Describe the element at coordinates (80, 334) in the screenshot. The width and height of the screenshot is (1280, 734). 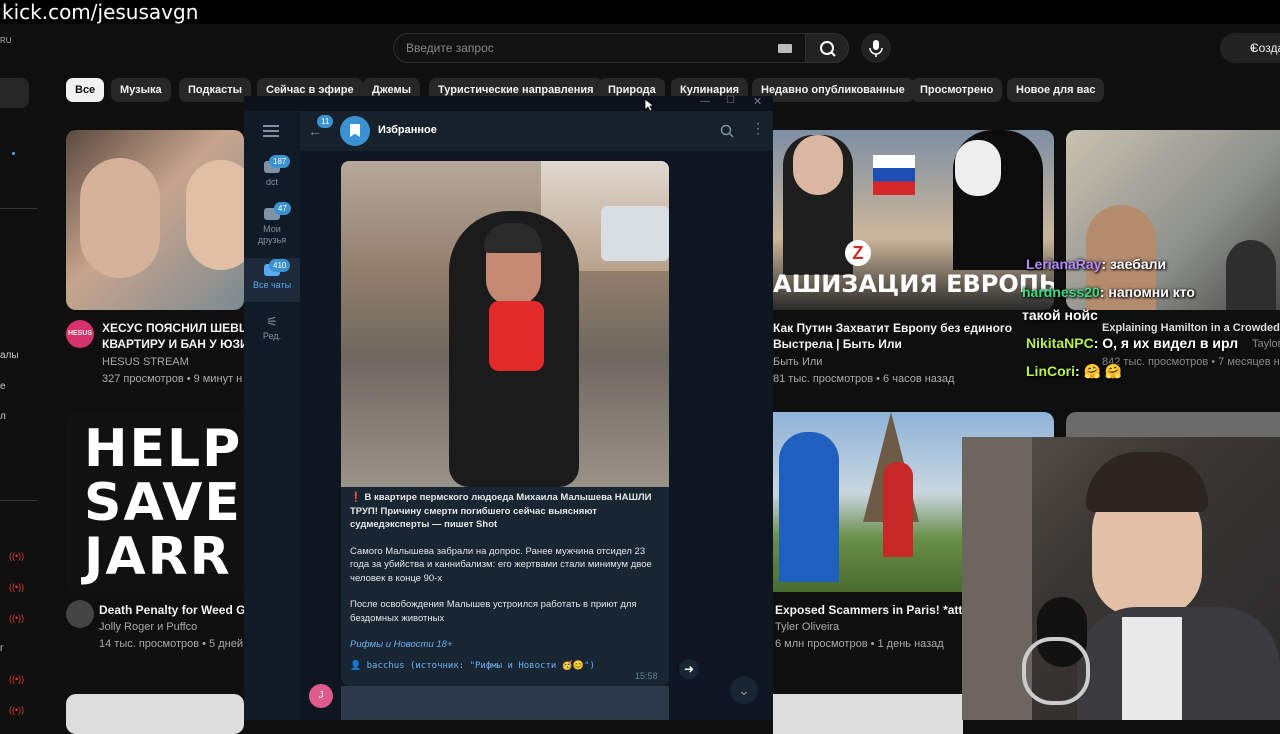
I see `channel-avatar: HESUS` at that location.